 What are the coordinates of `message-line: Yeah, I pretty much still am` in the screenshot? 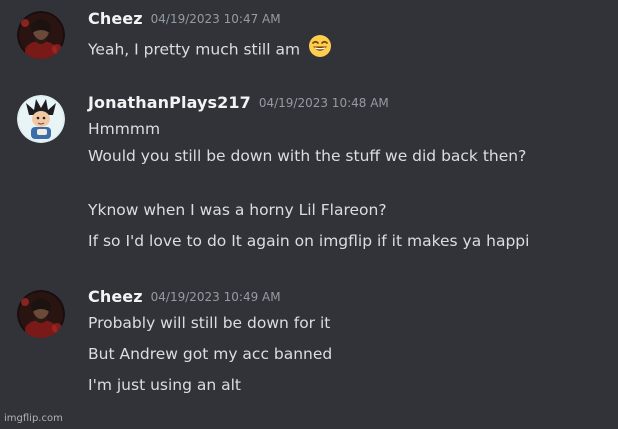 It's located at (210, 49).